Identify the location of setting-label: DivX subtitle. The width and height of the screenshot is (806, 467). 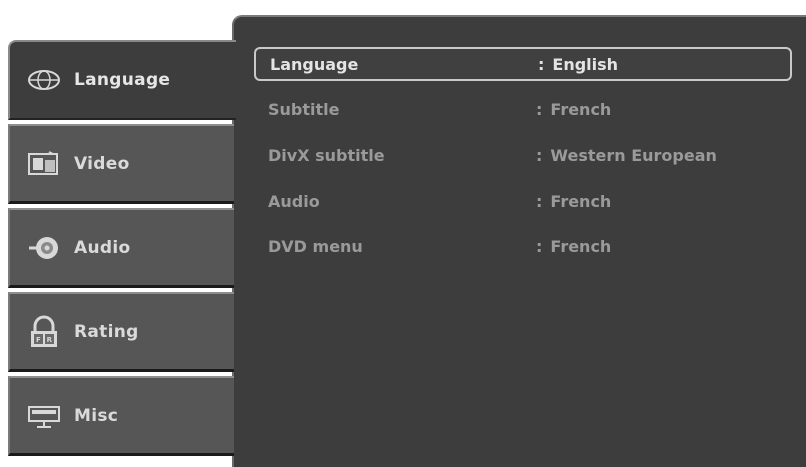
(326, 155).